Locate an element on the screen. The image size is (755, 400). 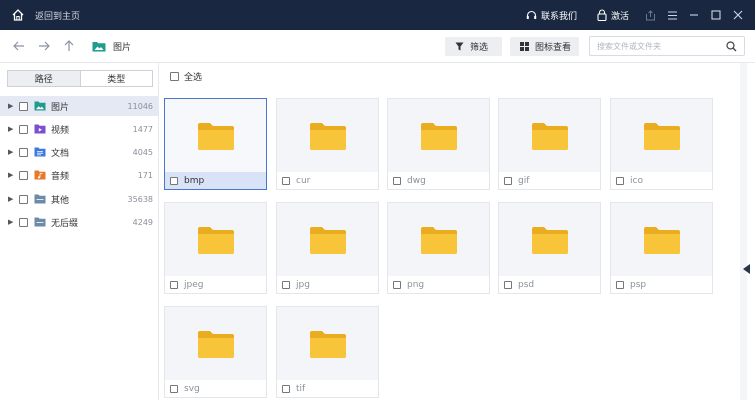
contact-us-button: 联系我们 is located at coordinates (551, 15).